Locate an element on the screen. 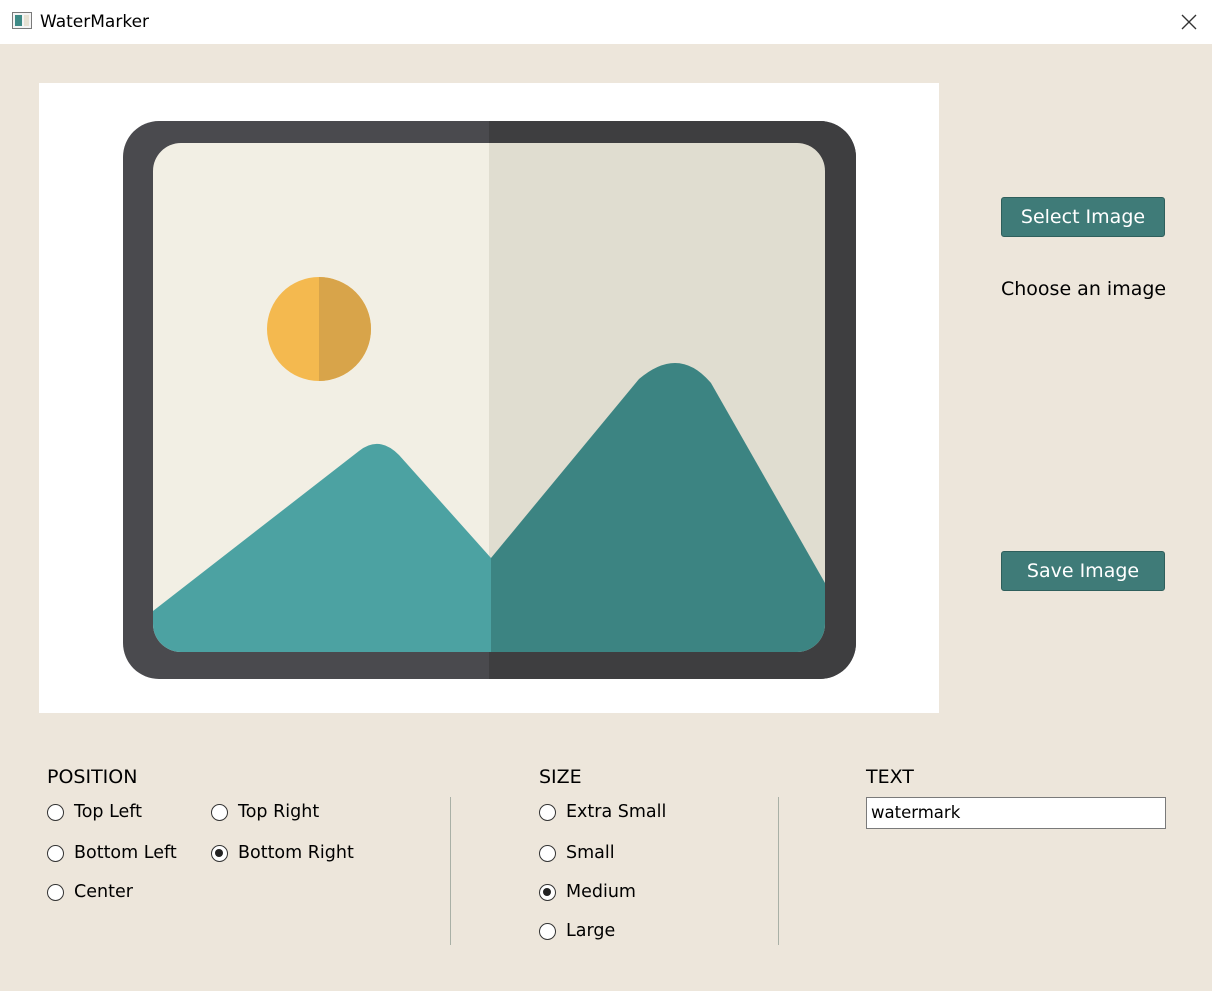 This screenshot has width=1212, height=991. radio-size-extra-small: Extra Small is located at coordinates (602, 812).